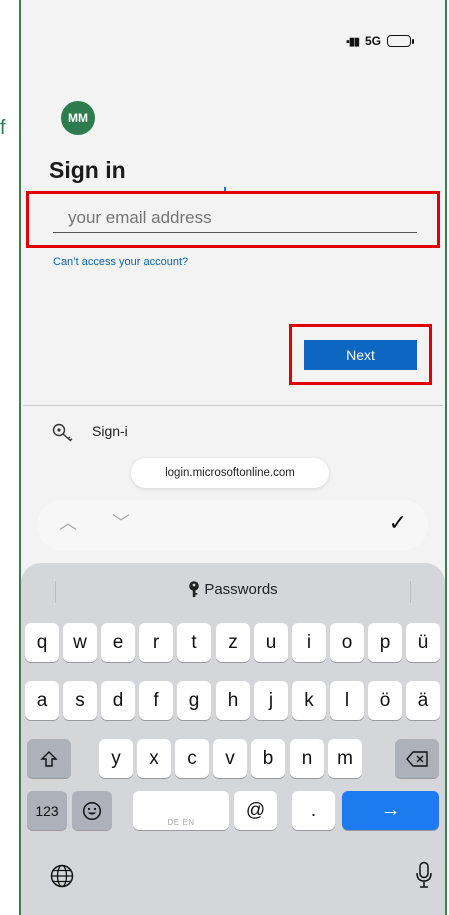 This screenshot has width=449, height=915. I want to click on network-label: 5G, so click(372, 41).